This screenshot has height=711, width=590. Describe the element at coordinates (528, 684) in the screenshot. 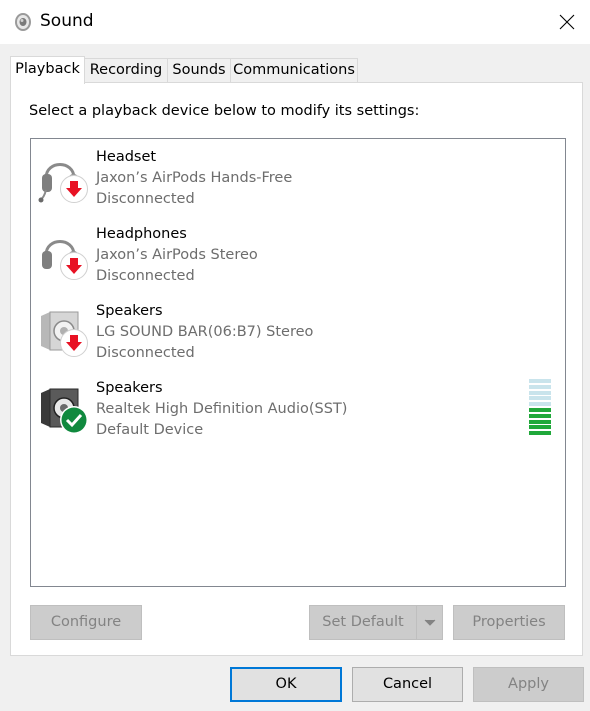

I see `apply-button: Apply` at that location.